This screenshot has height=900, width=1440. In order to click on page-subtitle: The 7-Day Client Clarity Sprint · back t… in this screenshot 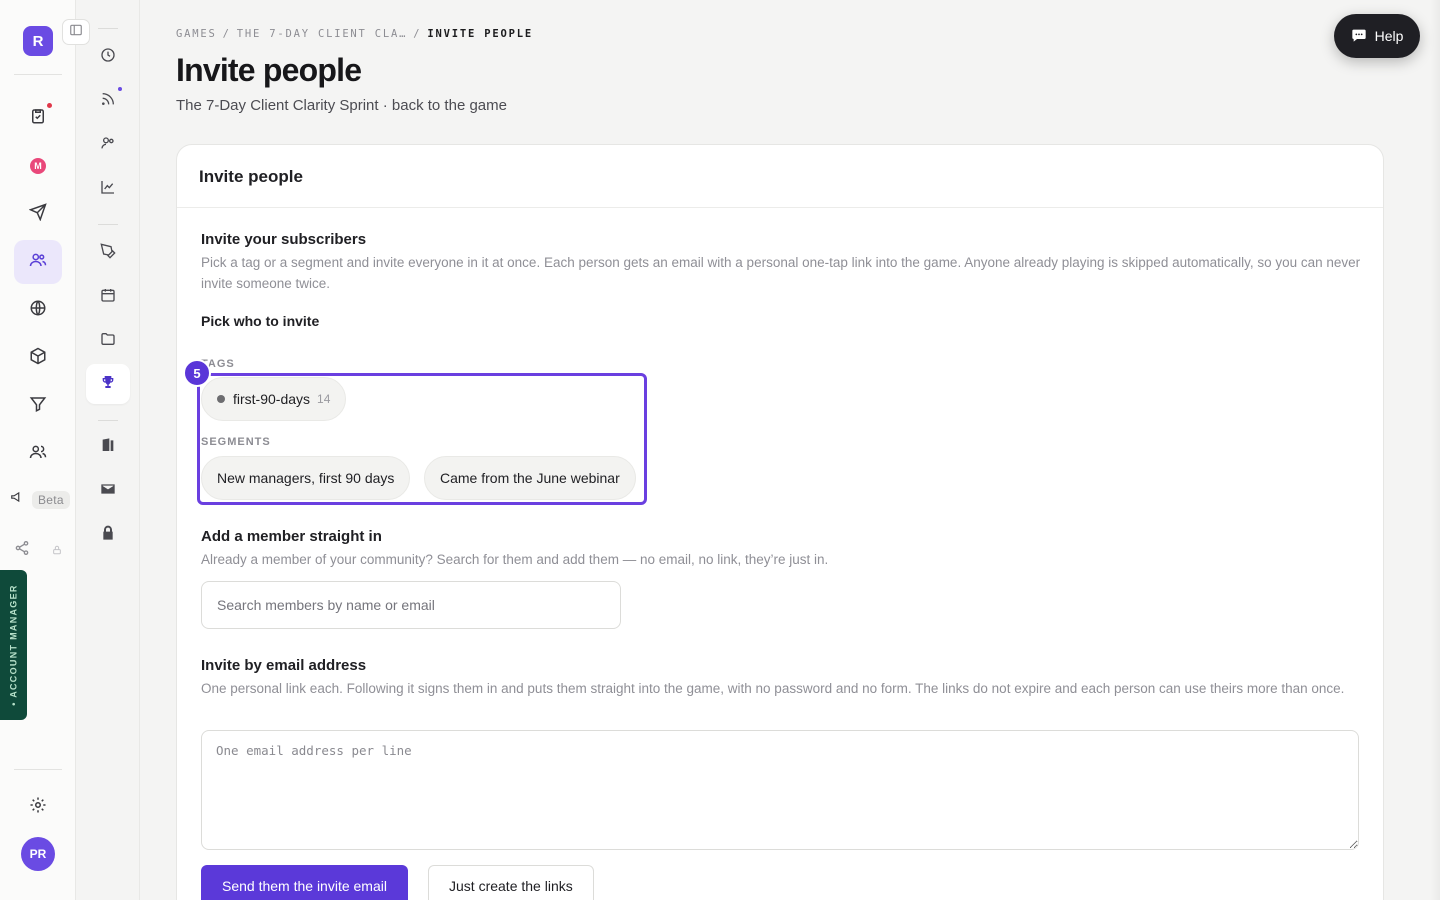, I will do `click(341, 105)`.